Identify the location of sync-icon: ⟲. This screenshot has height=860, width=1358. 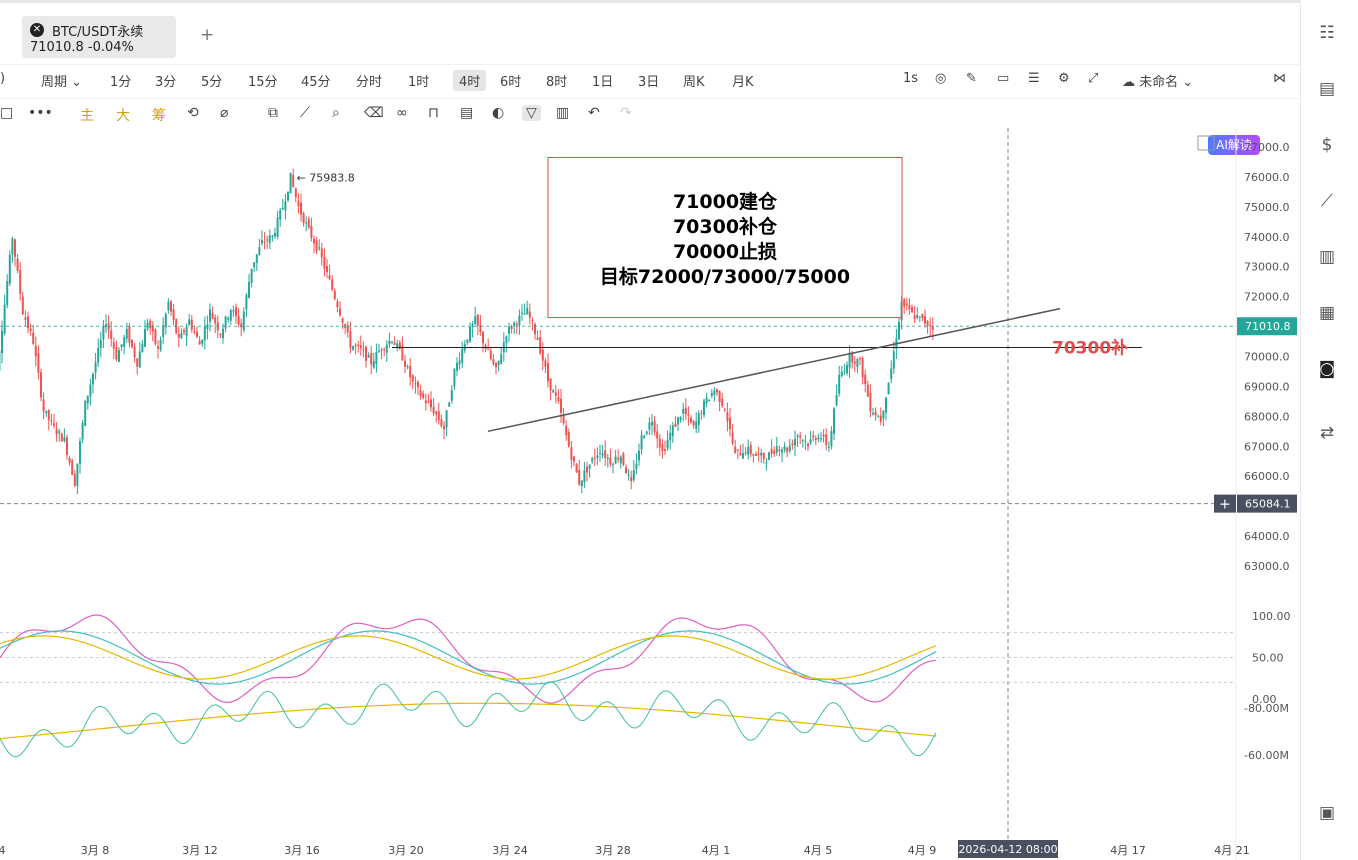
(193, 113).